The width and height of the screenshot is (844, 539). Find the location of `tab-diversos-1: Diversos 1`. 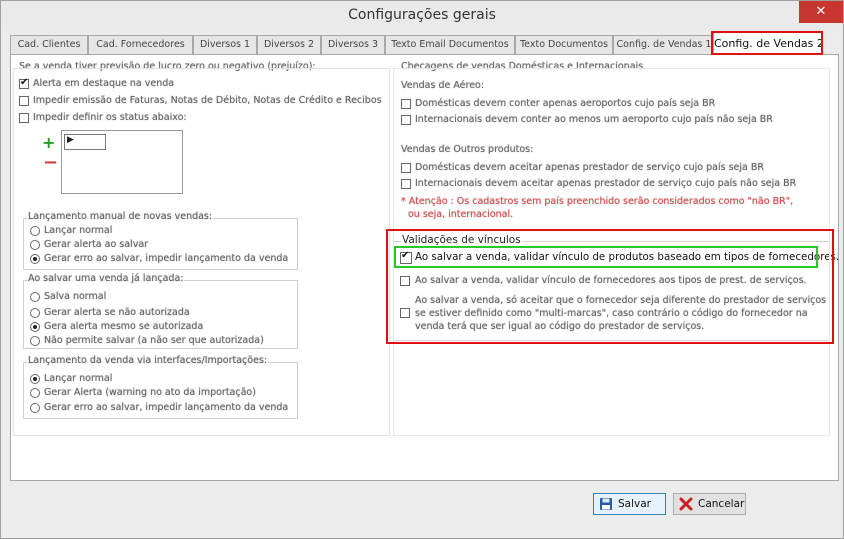

tab-diversos-1: Diversos 1 is located at coordinates (225, 44).